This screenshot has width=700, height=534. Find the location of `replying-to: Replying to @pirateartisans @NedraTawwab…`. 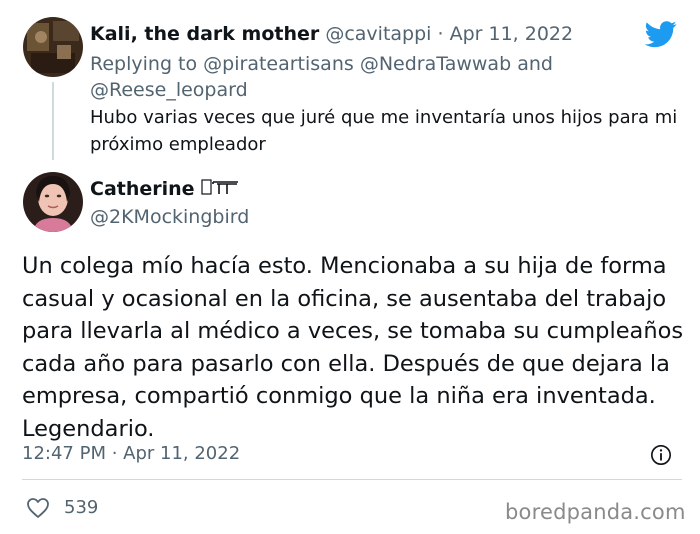

replying-to: Replying to @pirateartisans @NedraTawwab… is located at coordinates (370, 77).